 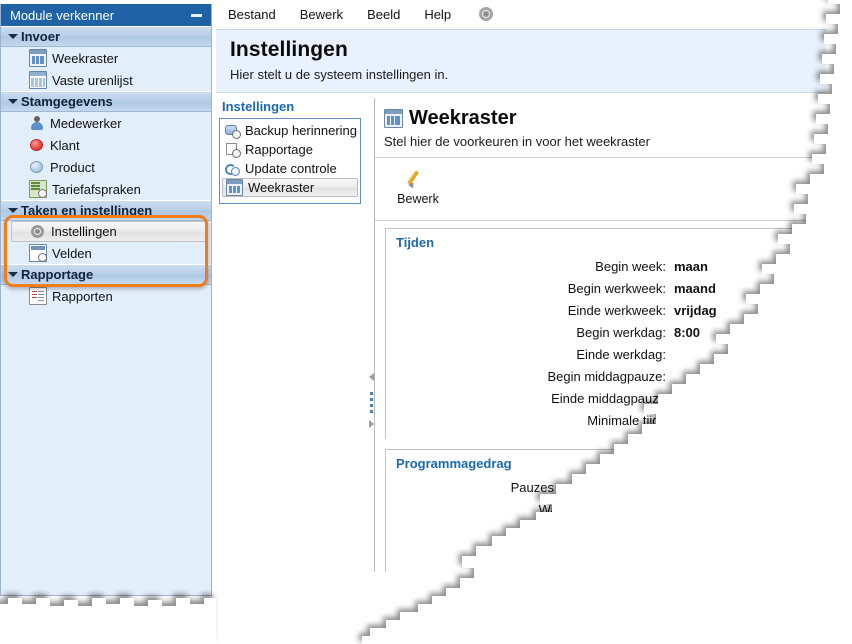 I want to click on form-row: Laatste werkzaamh, so click(x=605, y=553).